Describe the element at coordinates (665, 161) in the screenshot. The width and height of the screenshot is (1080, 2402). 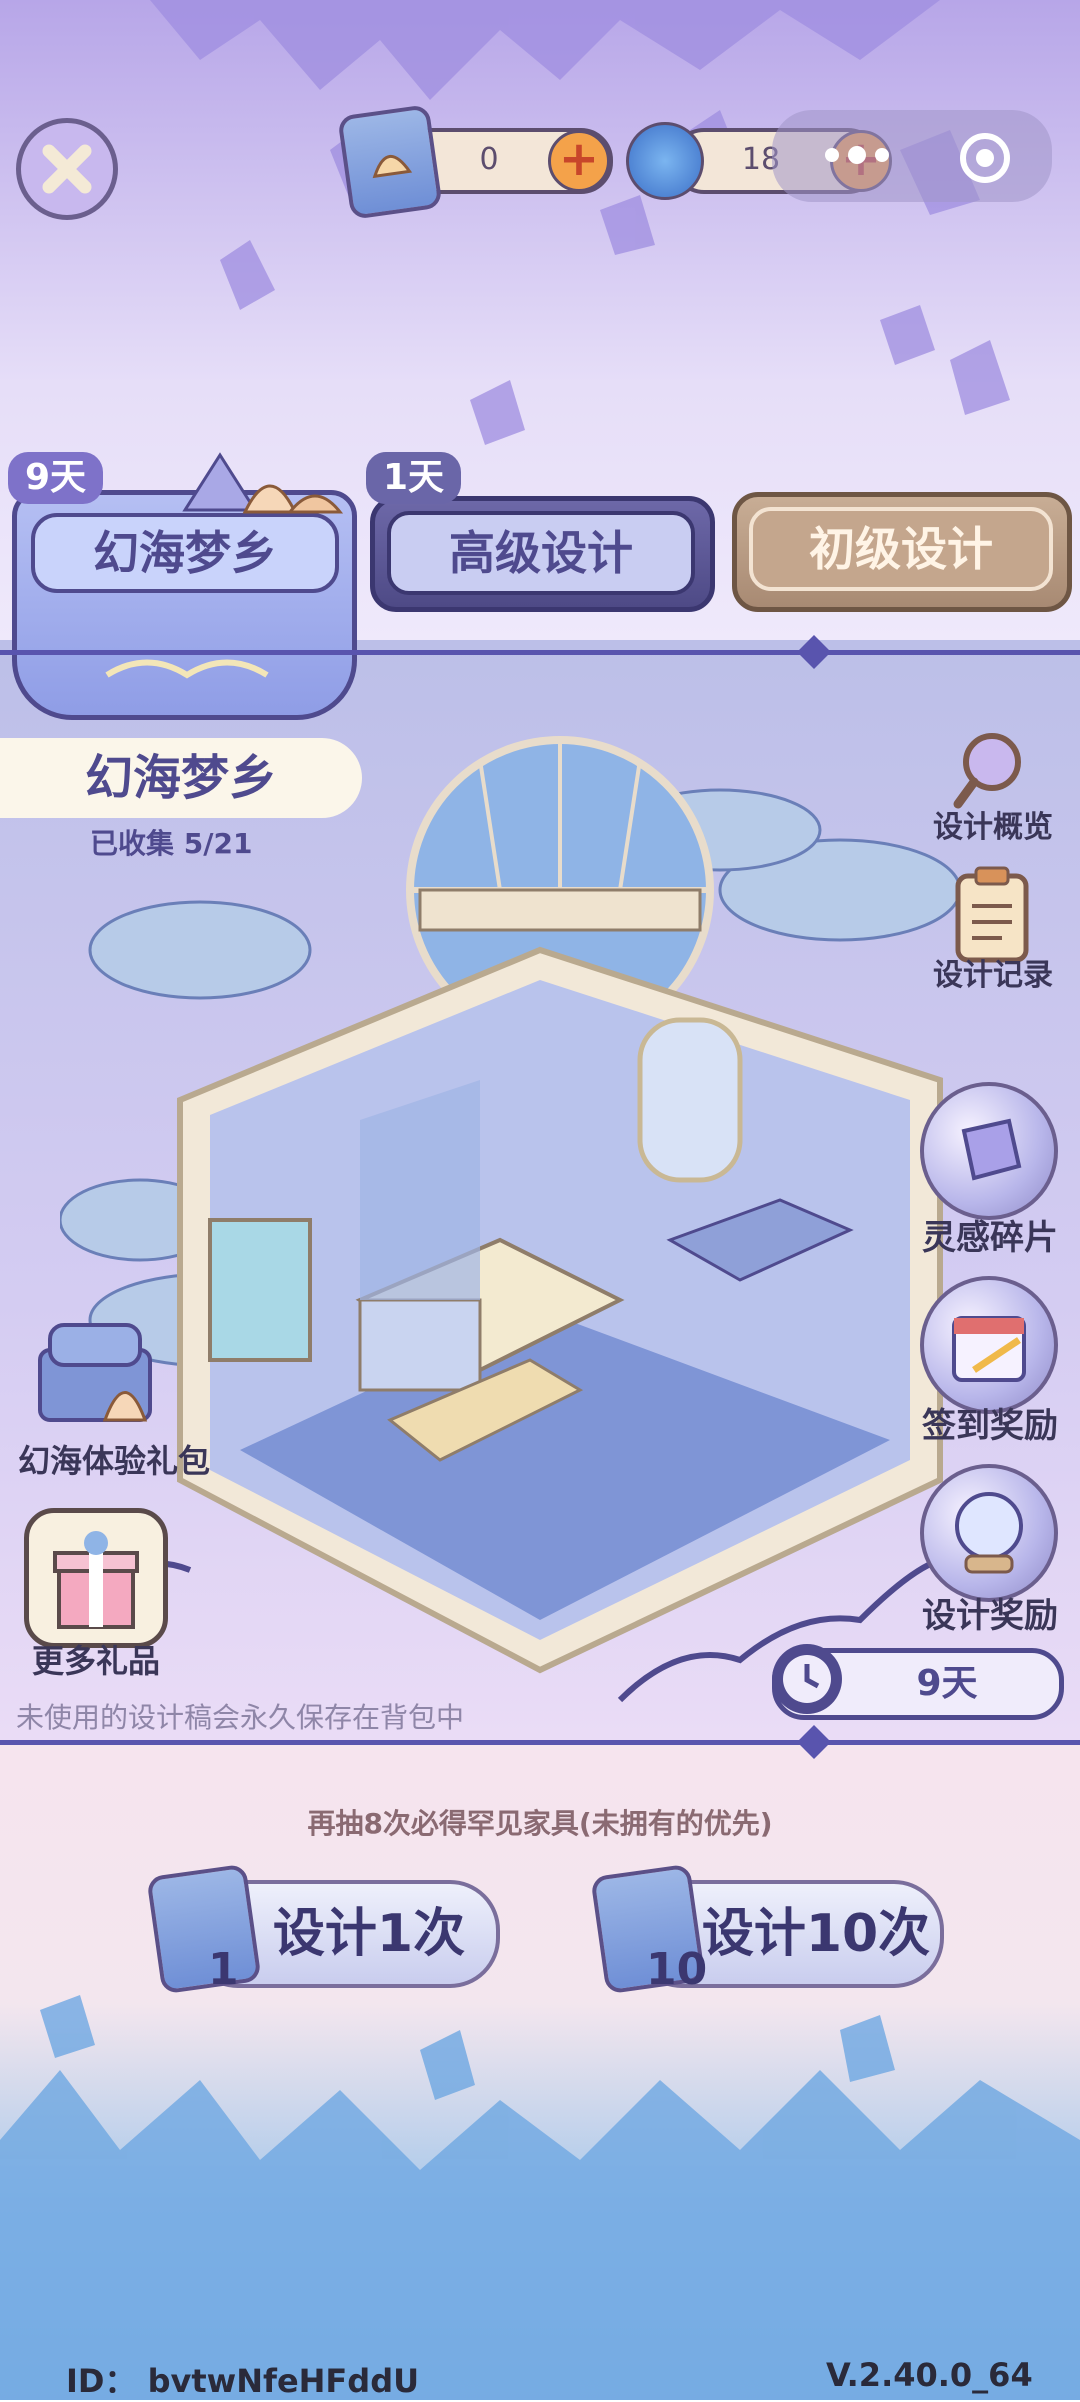
I see `spiral-shell-icon` at that location.